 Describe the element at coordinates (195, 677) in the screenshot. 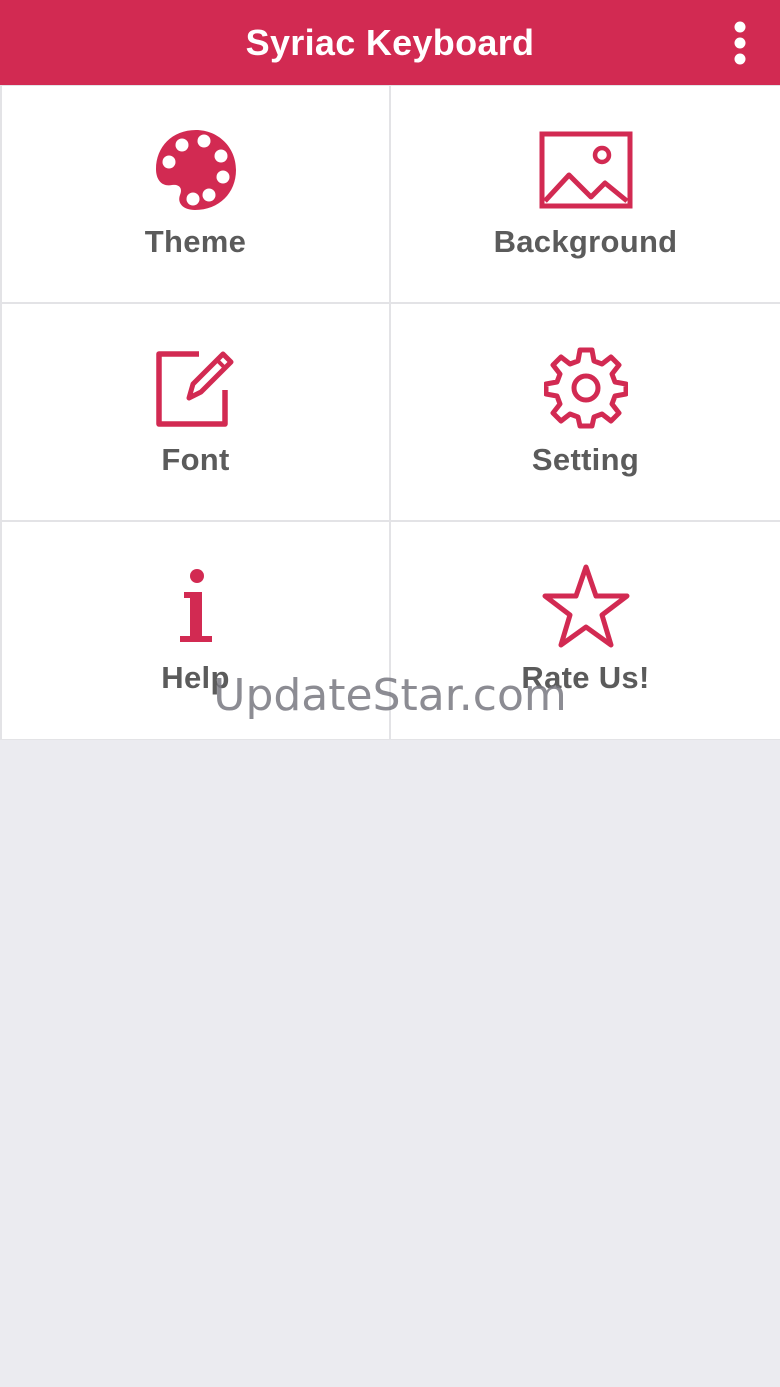

I see `tile-label-help: Help` at that location.